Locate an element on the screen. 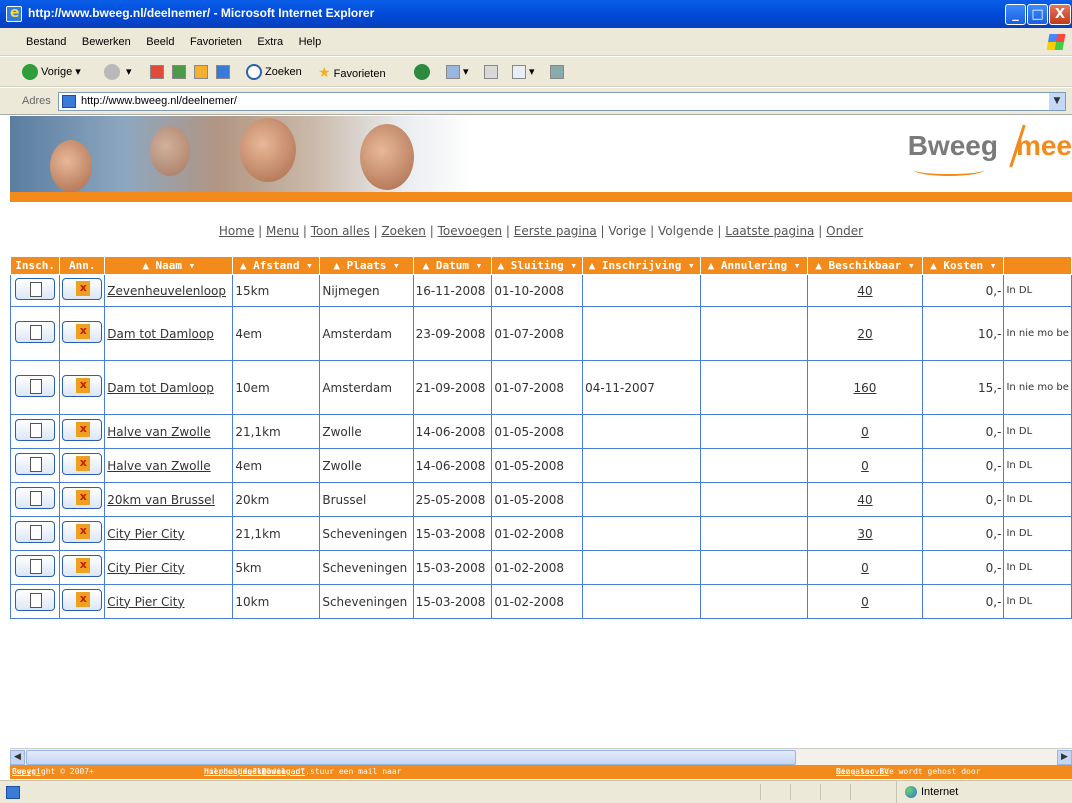  minimize-button: _ is located at coordinates (1015, 14).